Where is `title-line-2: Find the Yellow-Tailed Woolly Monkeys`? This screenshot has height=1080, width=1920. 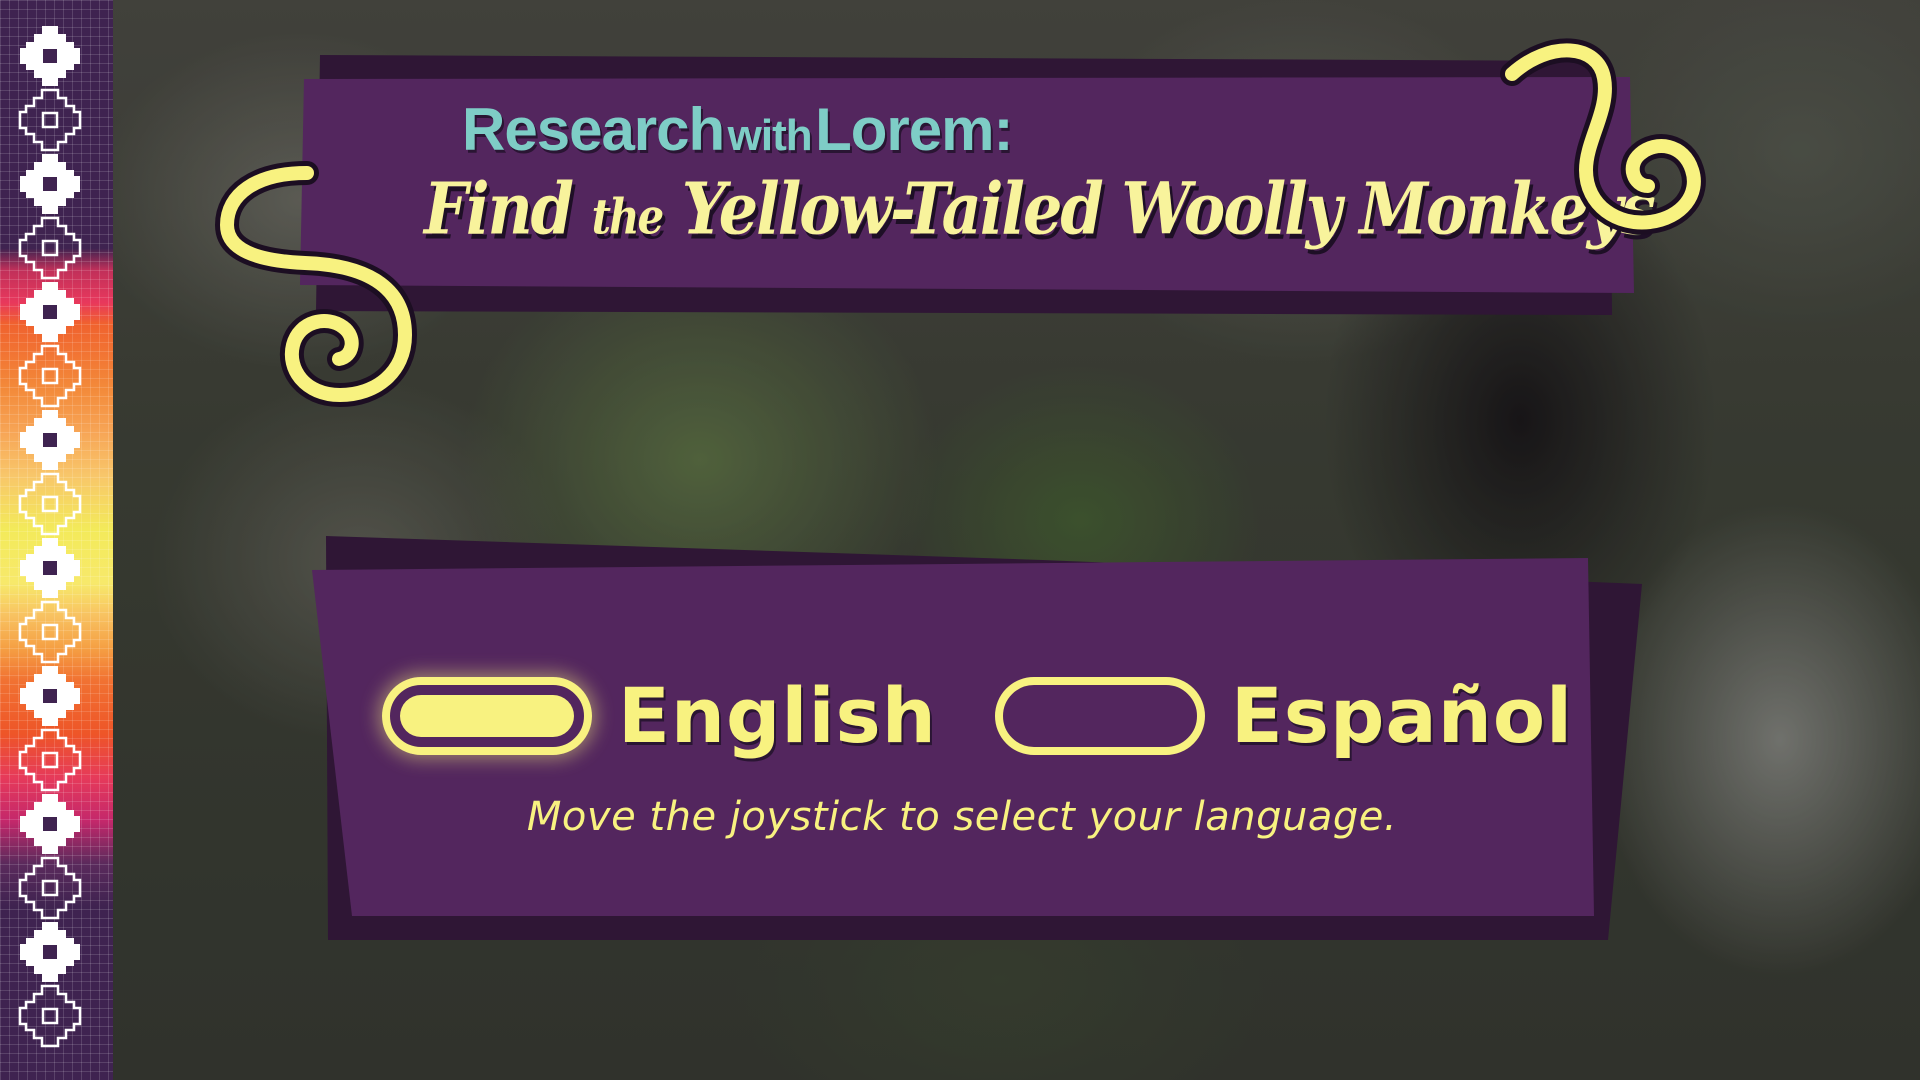
title-line-2: Find the Yellow-Tailed Woolly Monkeys is located at coordinates (1040, 209).